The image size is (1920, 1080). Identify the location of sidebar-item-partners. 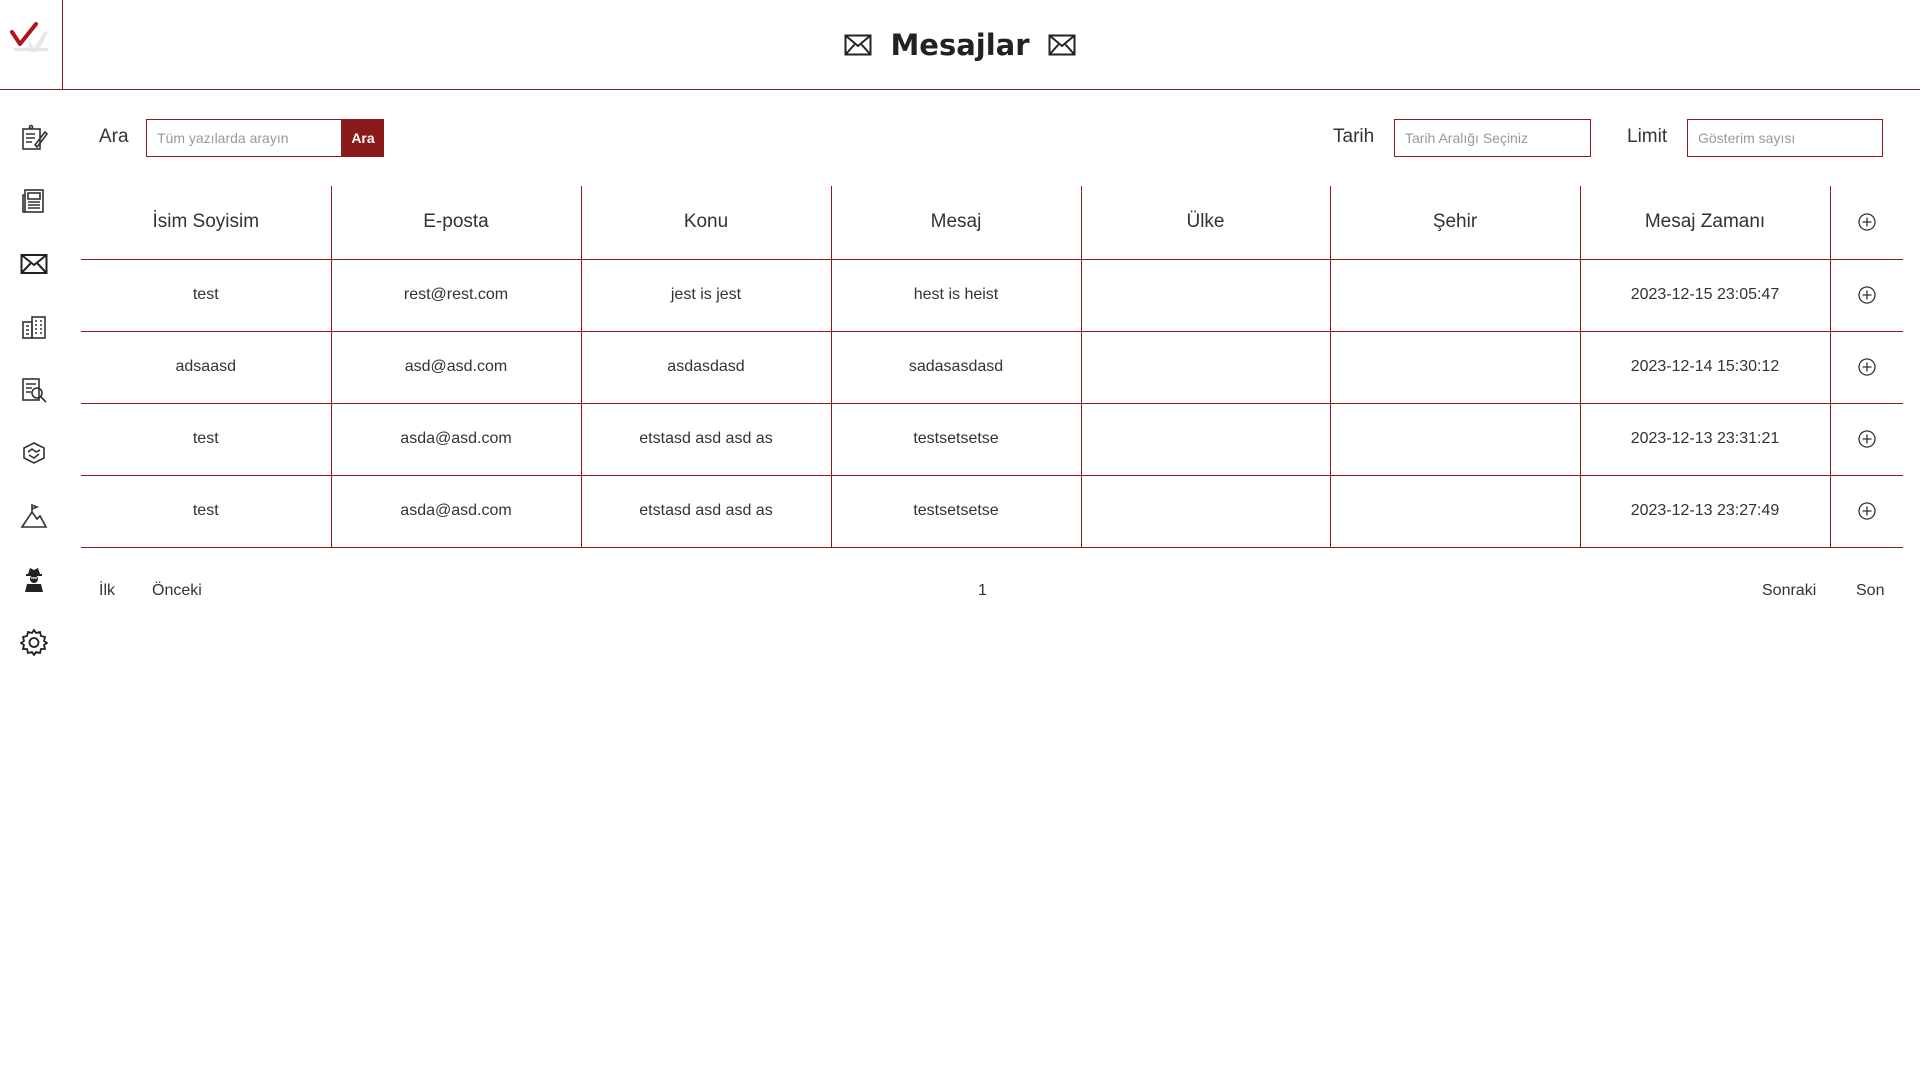
(34, 453).